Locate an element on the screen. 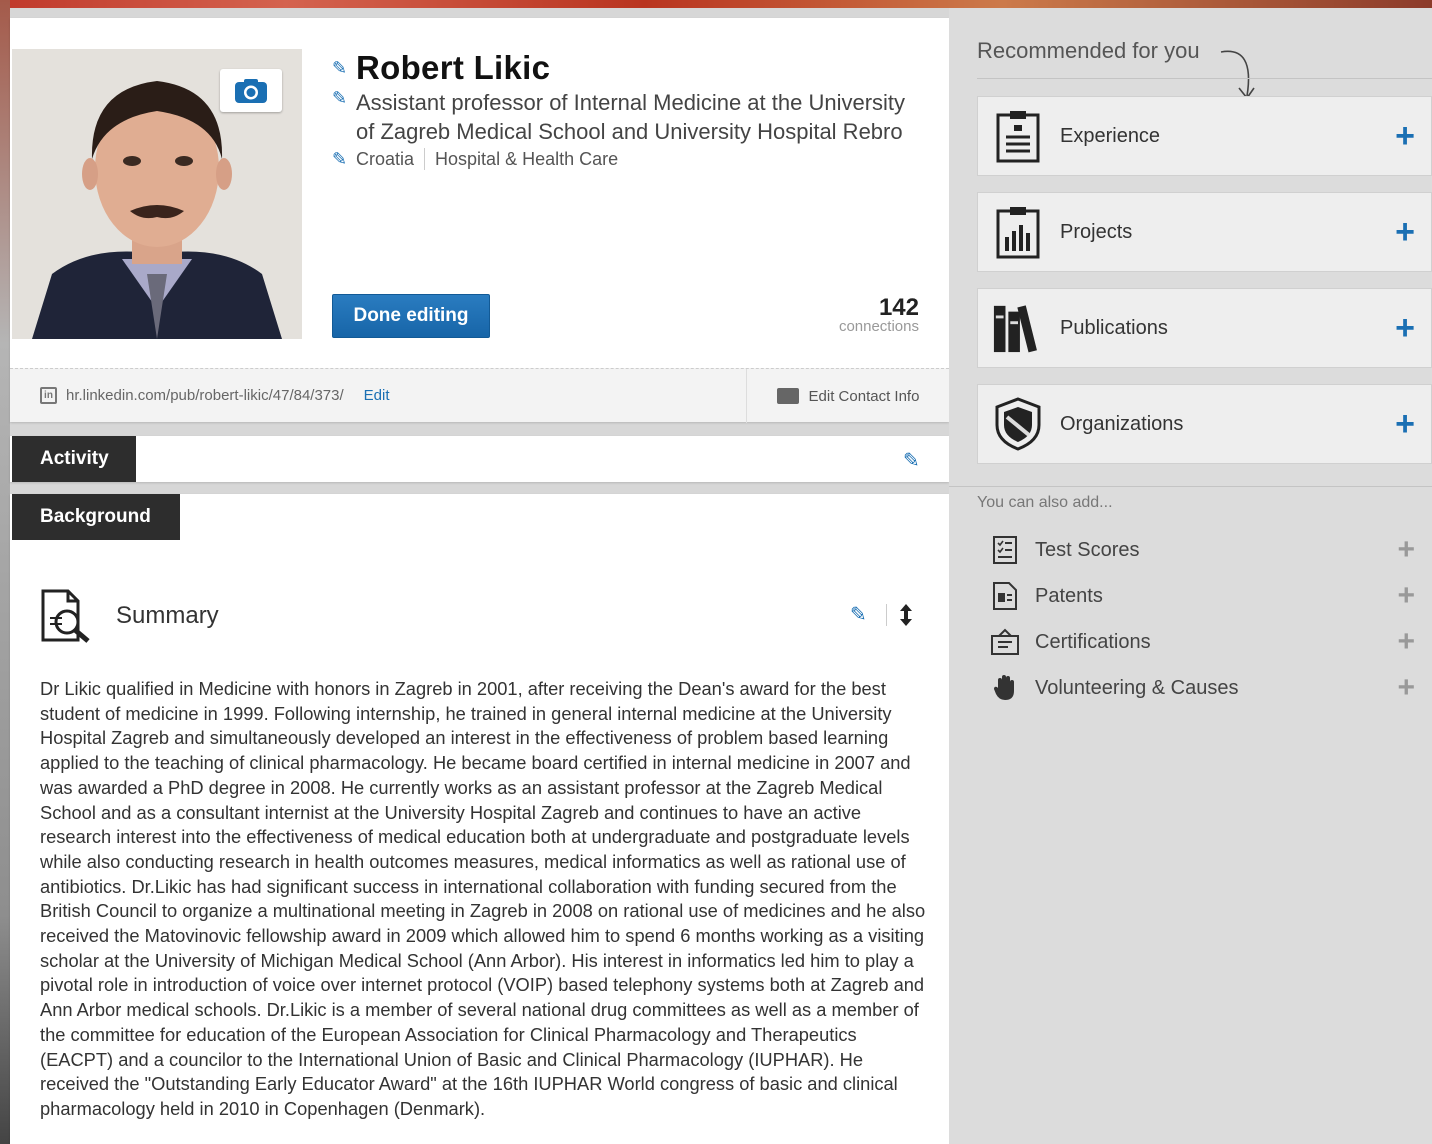  profile-location: Croatia is located at coordinates (385, 158).